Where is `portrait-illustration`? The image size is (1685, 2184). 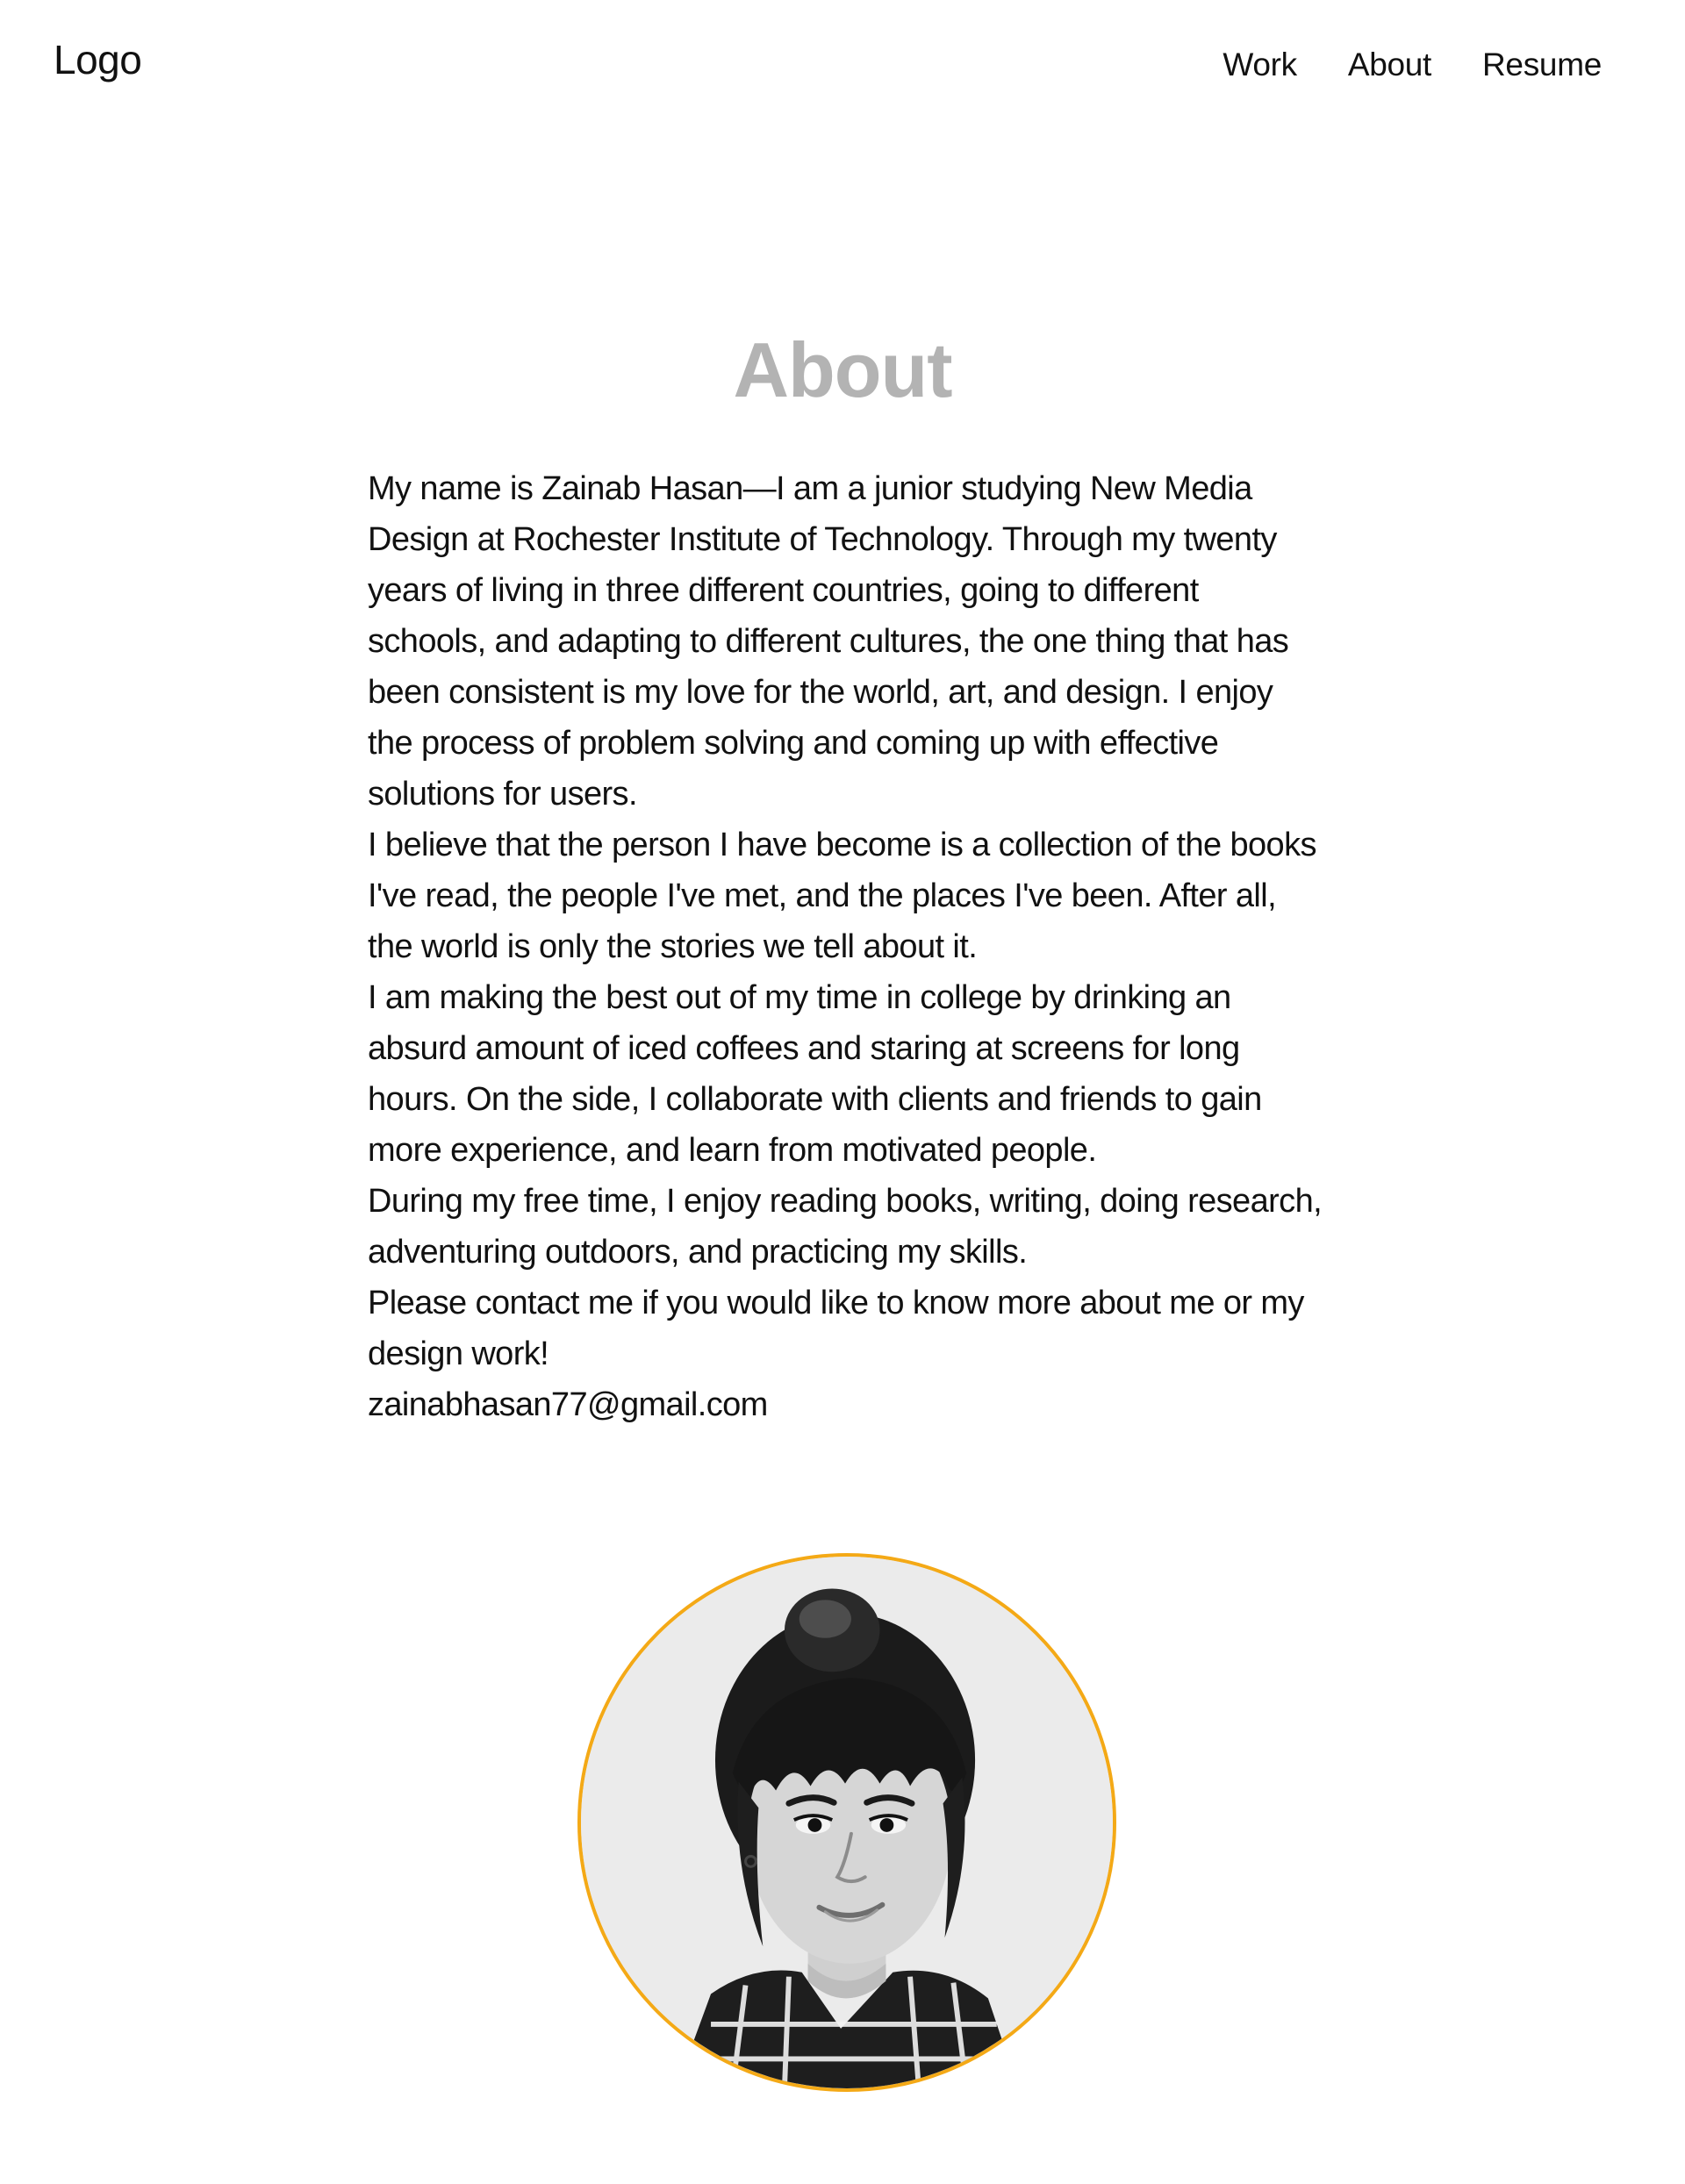 portrait-illustration is located at coordinates (847, 1822).